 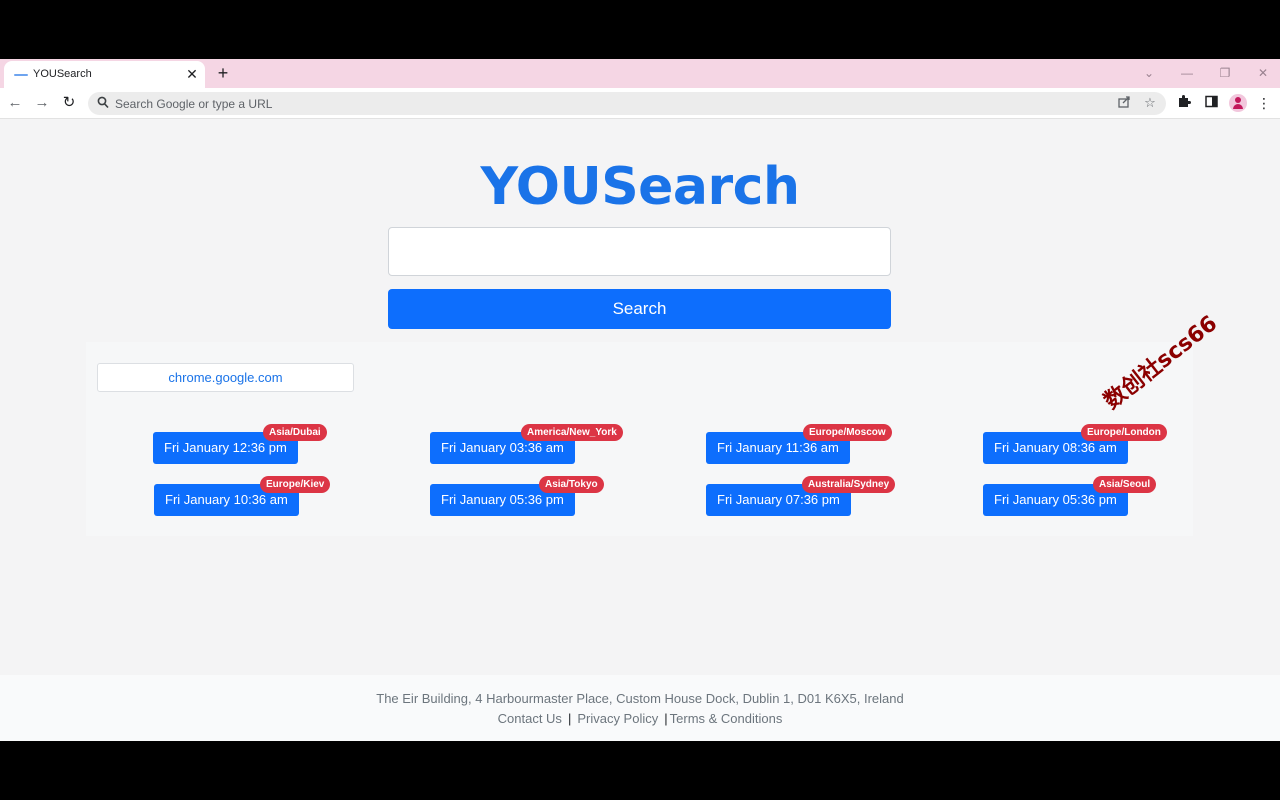 What do you see at coordinates (1124, 103) in the screenshot?
I see `share-icon` at bounding box center [1124, 103].